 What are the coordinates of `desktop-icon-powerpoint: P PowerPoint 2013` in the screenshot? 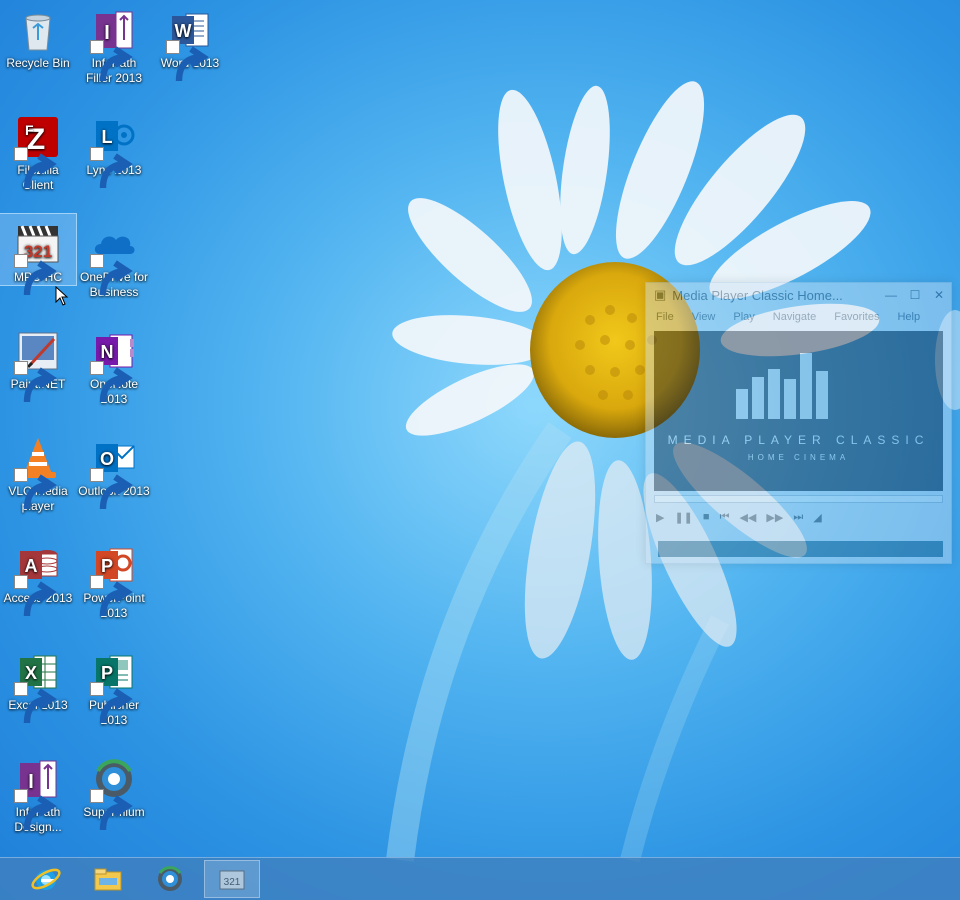 It's located at (114, 578).